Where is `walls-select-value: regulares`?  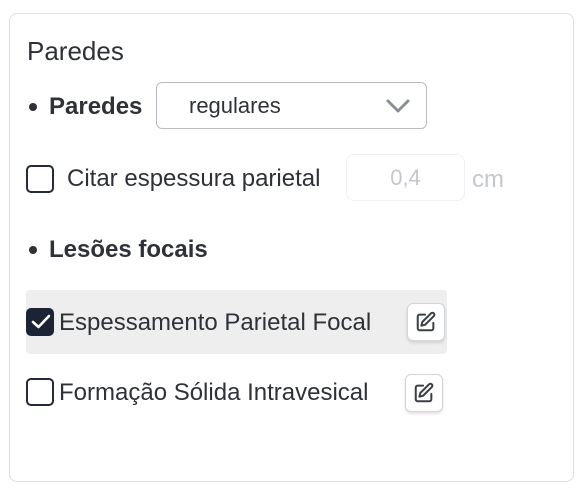 walls-select-value: regulares is located at coordinates (235, 105).